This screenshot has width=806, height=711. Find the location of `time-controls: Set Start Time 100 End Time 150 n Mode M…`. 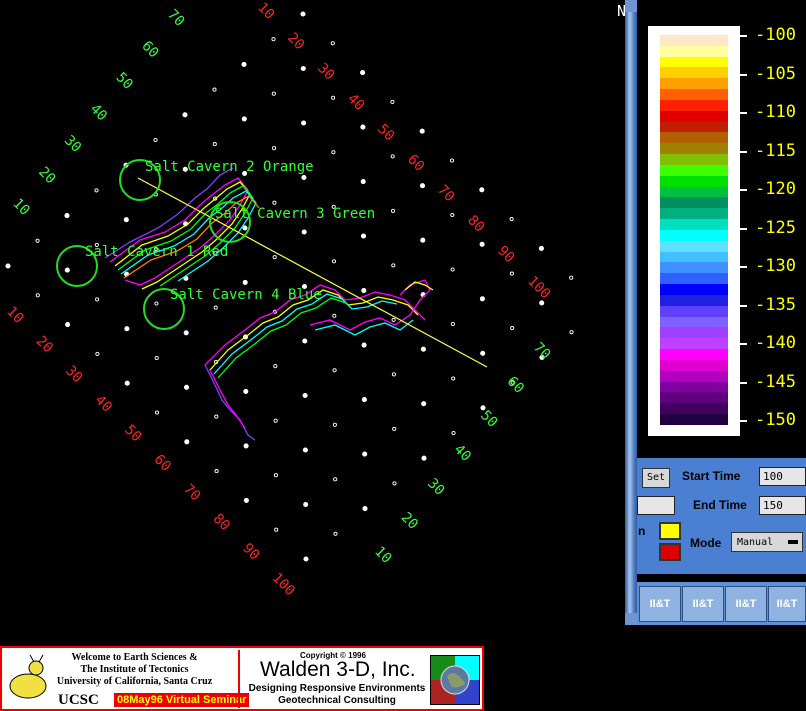

time-controls: Set Start Time 100 End Time 150 n Mode M… is located at coordinates (721, 516).